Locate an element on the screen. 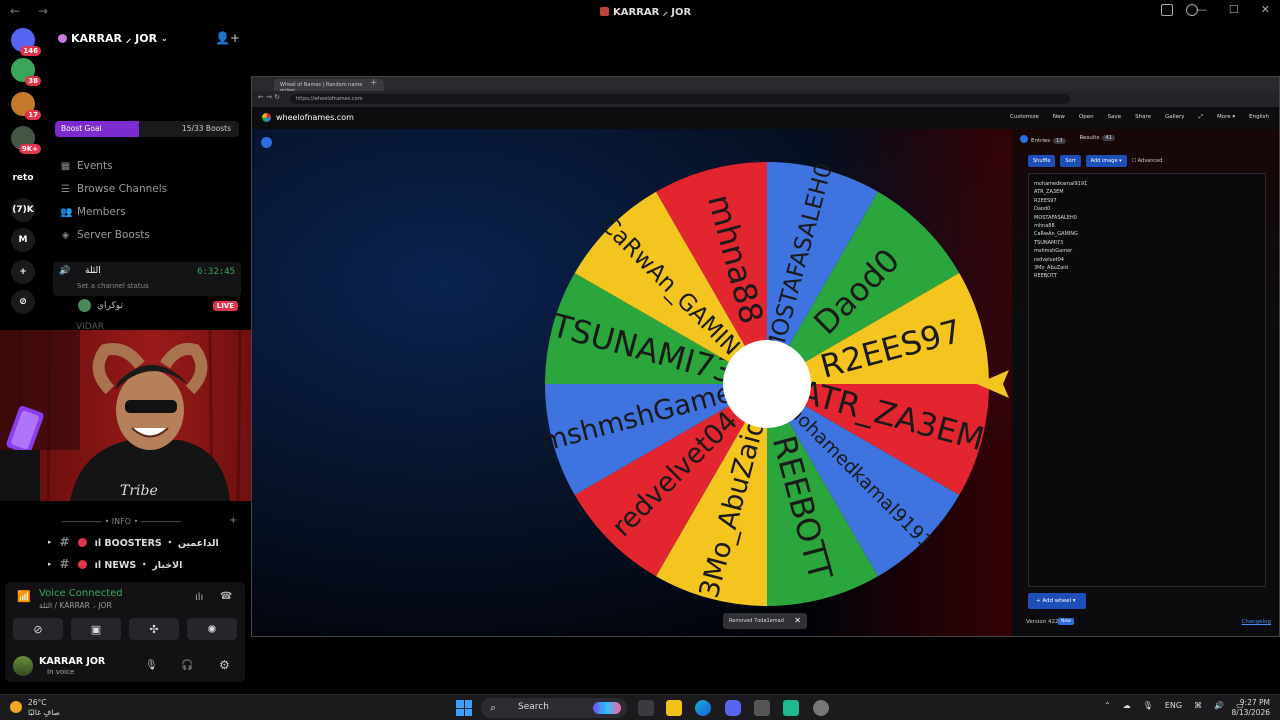 This screenshot has height=720, width=1280. channel-boosters: ▸ # ıl BOOSTERS ・ الداعمين is located at coordinates (133, 542).